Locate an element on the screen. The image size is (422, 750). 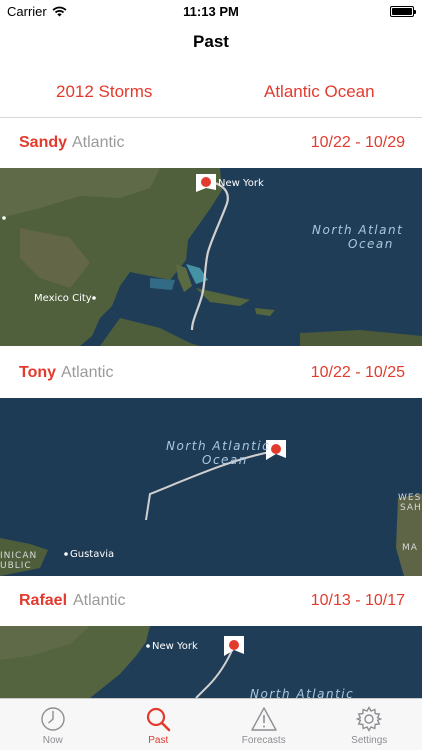
filter-bar: 2012 Storms Atlantic Ocean is located at coordinates (211, 92).